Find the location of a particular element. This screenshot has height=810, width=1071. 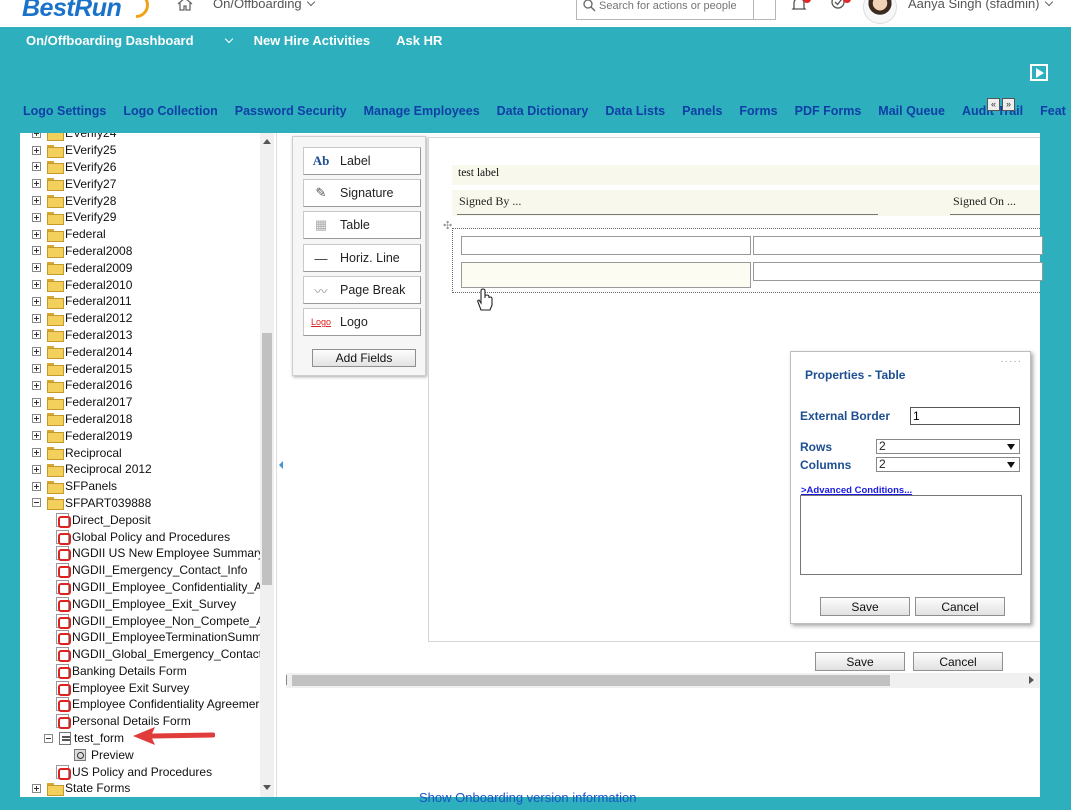

logo-settings-link: Logo Settings is located at coordinates (64, 111).